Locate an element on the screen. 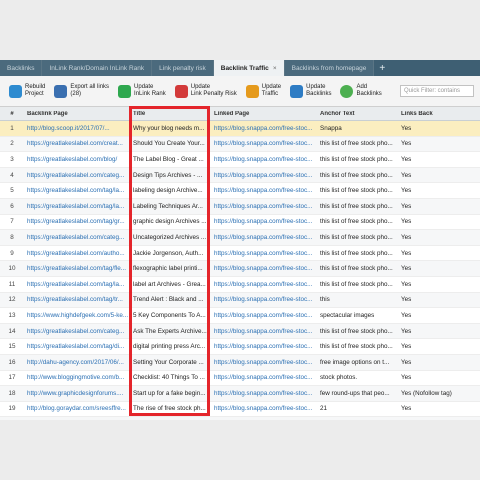 This screenshot has height=480, width=480. column-header-title: Title is located at coordinates (170, 114).